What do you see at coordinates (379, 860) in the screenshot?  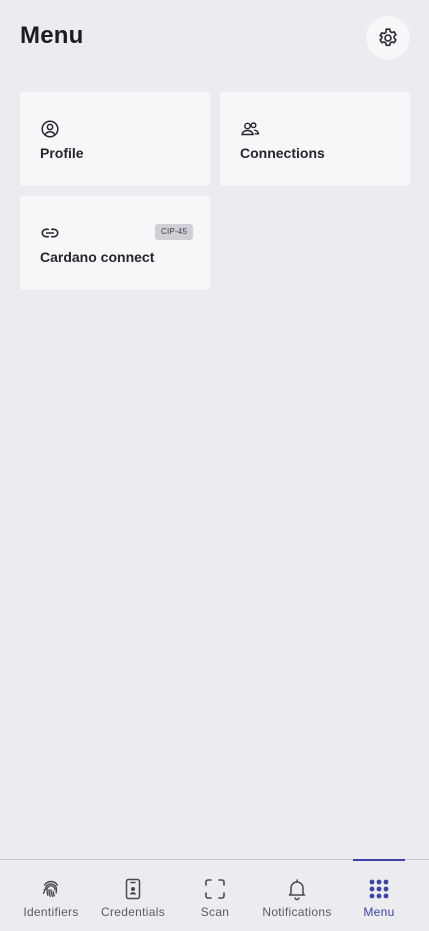 I see `active-tab-indicator` at bounding box center [379, 860].